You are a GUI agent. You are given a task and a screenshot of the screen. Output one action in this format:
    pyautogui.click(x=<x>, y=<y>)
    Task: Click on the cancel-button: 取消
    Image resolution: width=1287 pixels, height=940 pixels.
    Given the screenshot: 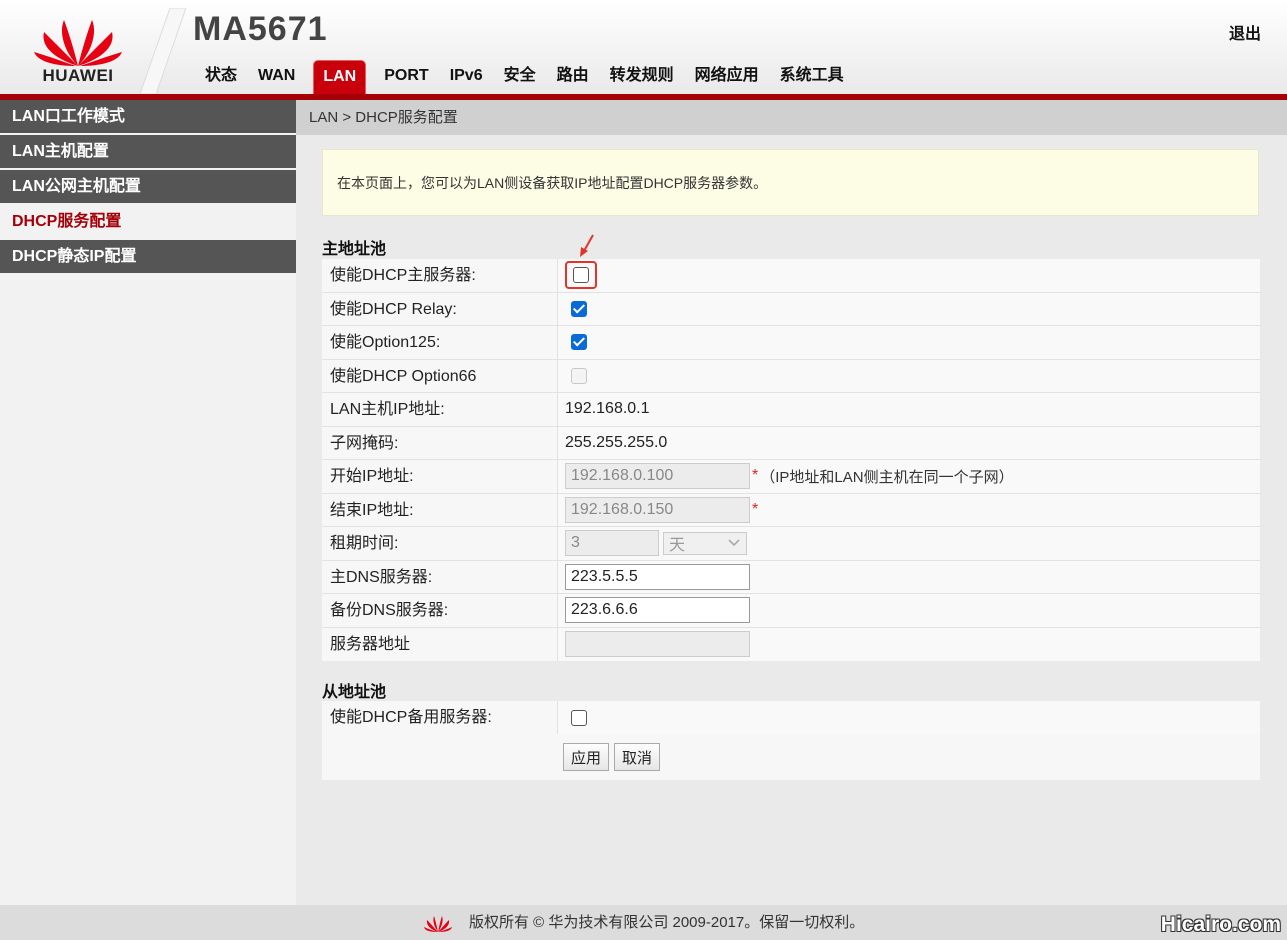 What is the action you would take?
    pyautogui.click(x=637, y=757)
    